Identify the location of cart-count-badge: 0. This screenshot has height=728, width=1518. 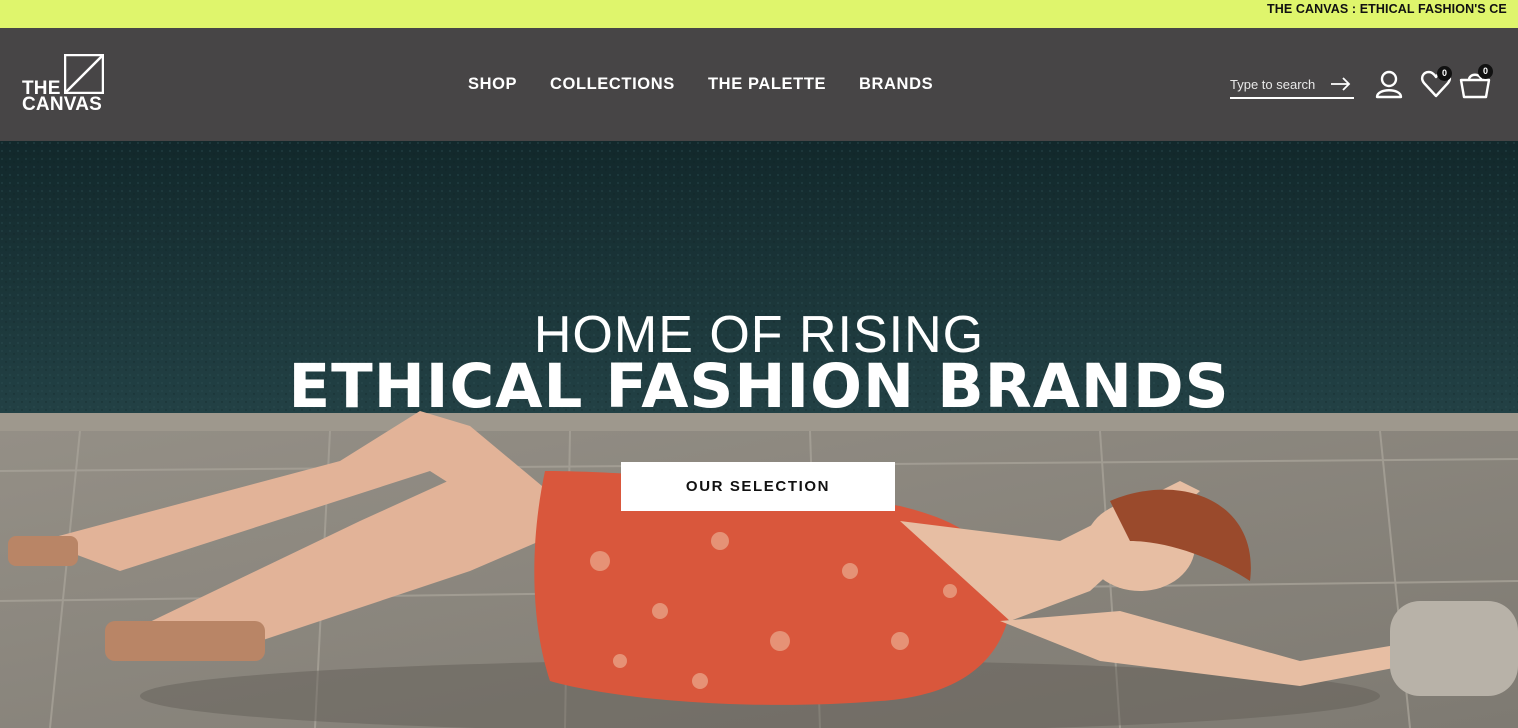
(1485, 71).